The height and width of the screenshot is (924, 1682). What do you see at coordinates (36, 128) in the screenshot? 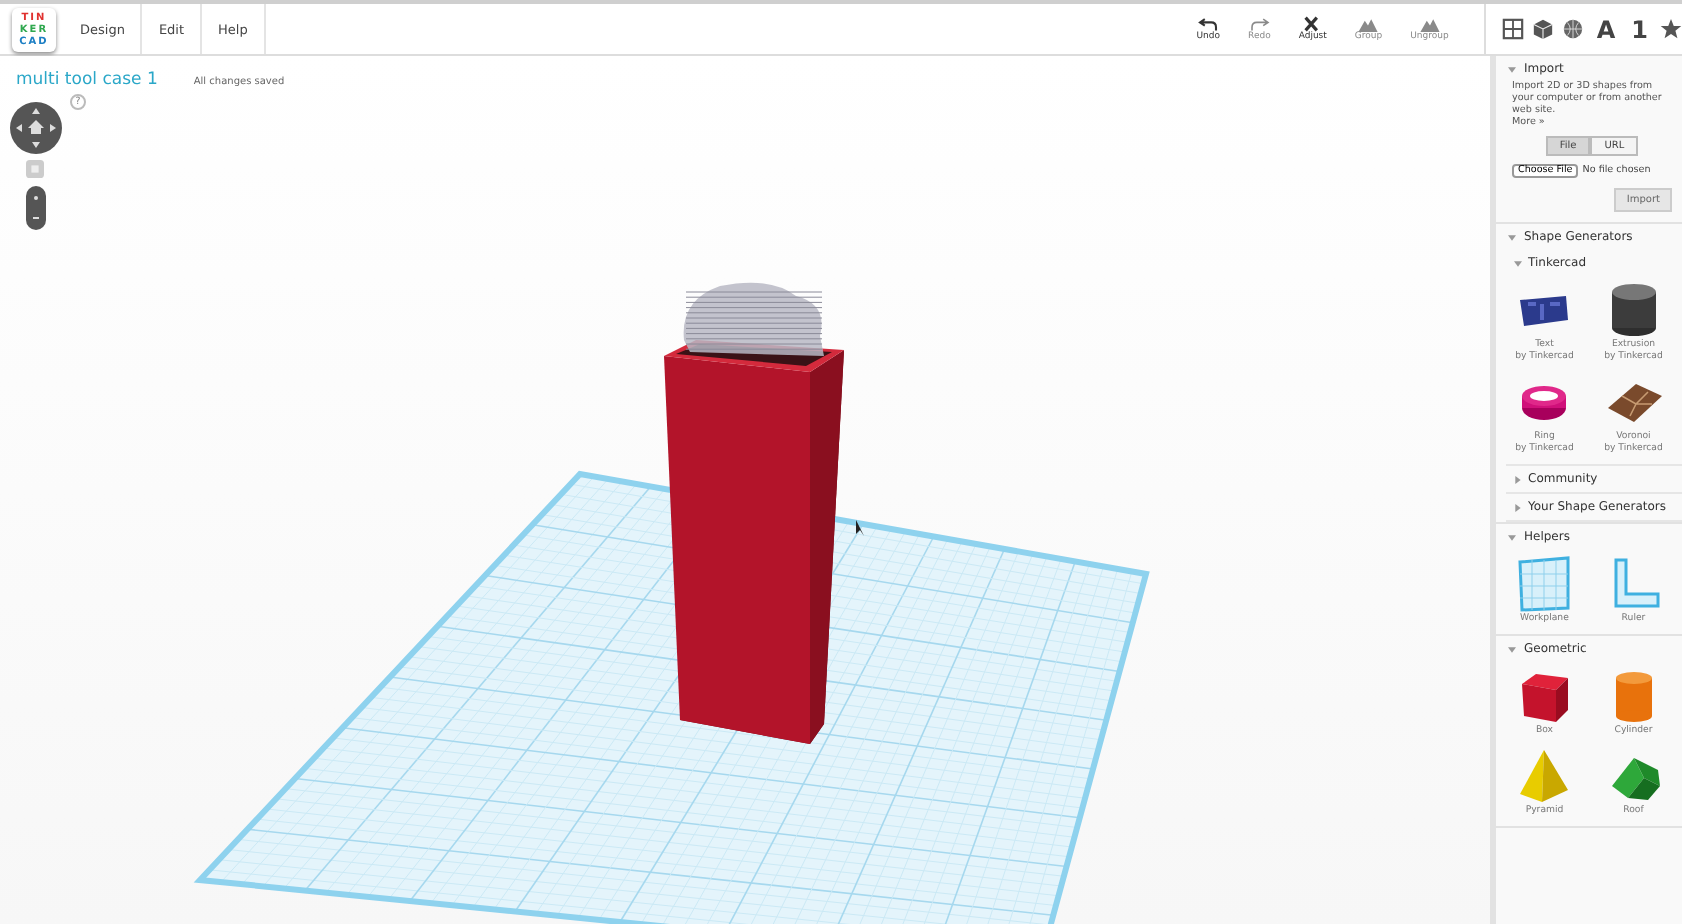
I see `navigation-pad-icon` at bounding box center [36, 128].